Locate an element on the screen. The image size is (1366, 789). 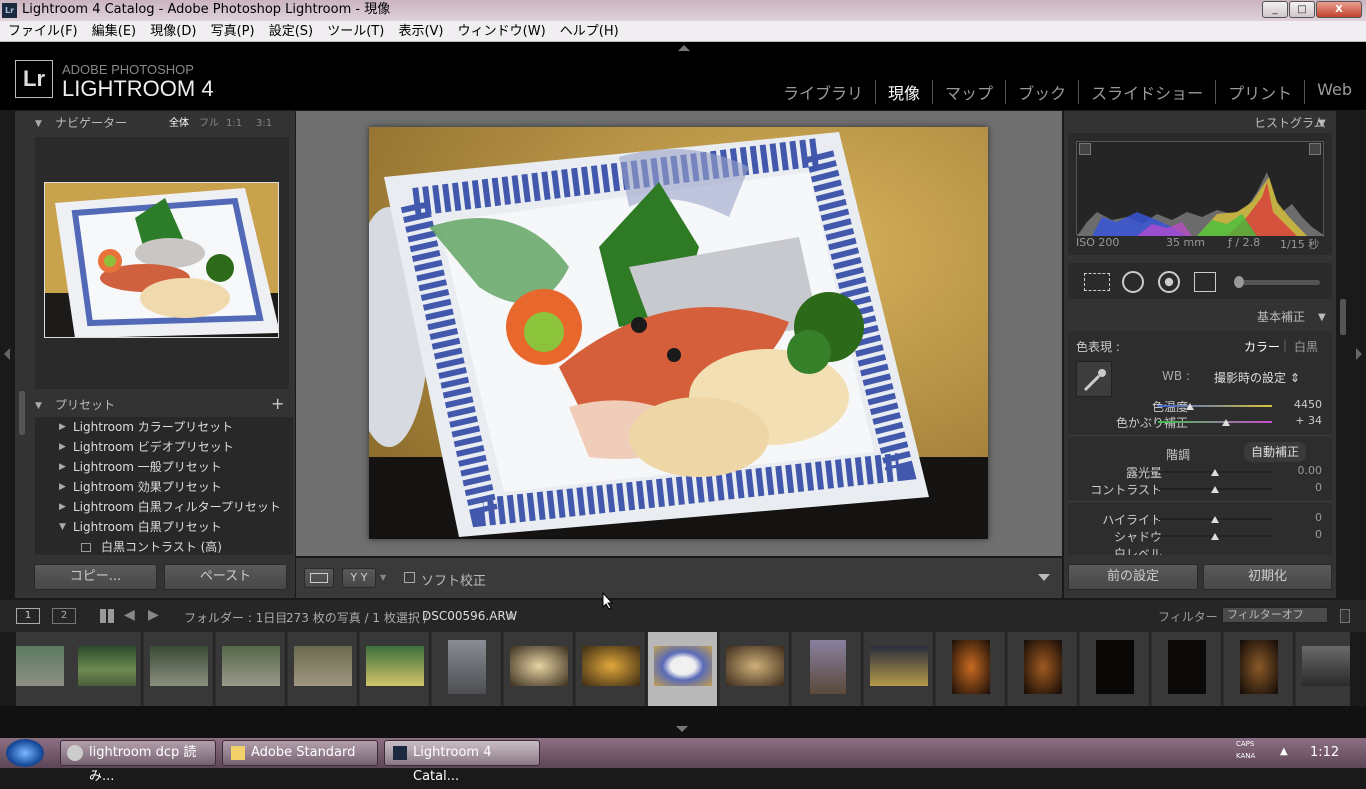
redeye-icon is located at coordinates (1169, 282).